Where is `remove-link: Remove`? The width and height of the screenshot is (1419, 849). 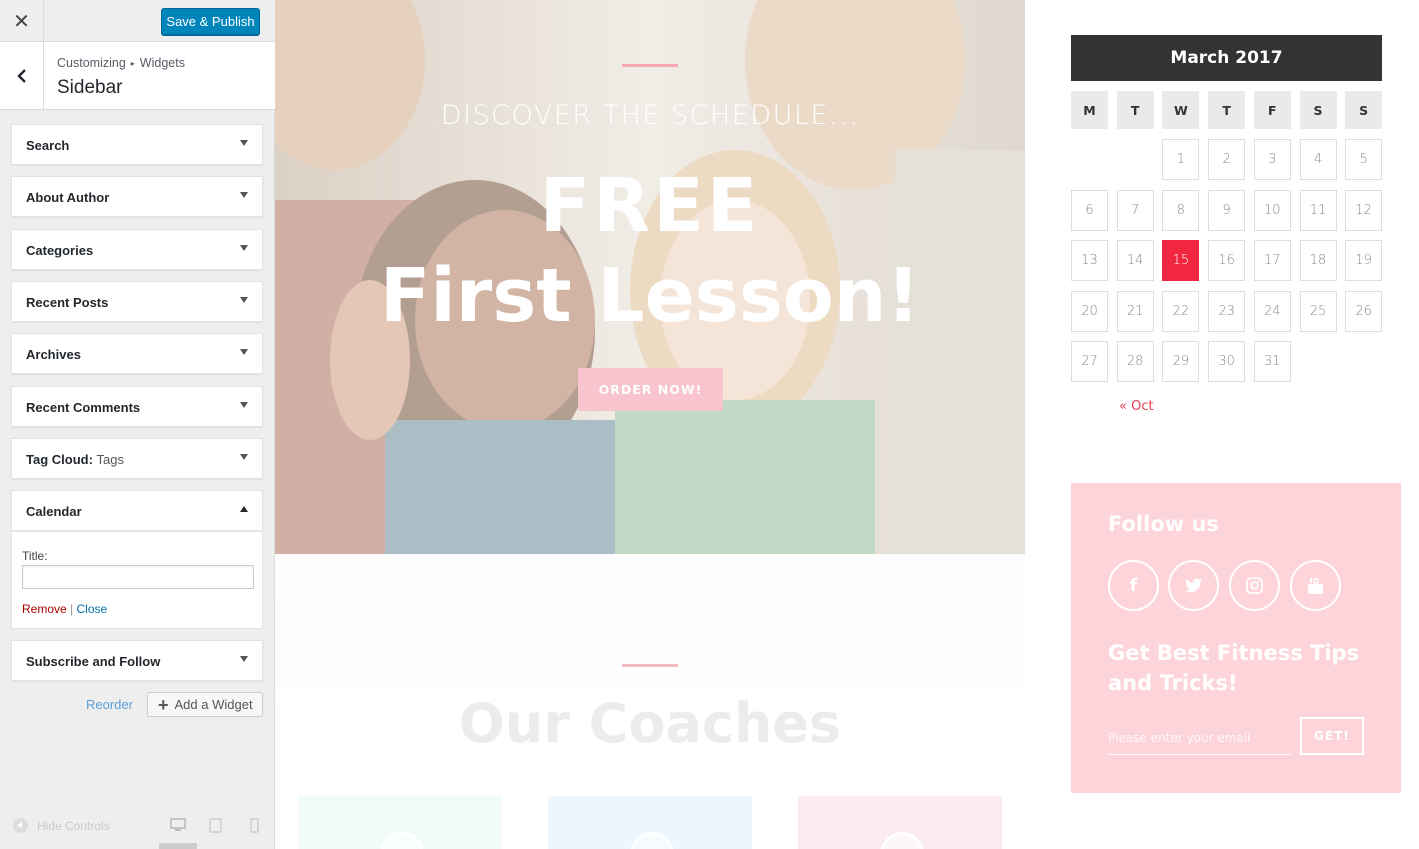 remove-link: Remove is located at coordinates (44, 609).